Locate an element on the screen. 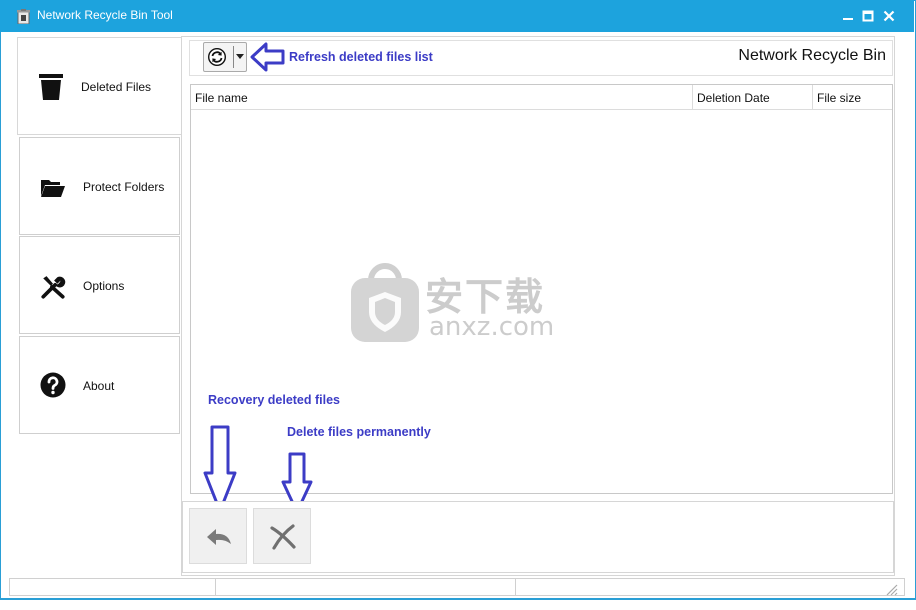 The width and height of the screenshot is (916, 610). refresh-button is located at coordinates (225, 57).